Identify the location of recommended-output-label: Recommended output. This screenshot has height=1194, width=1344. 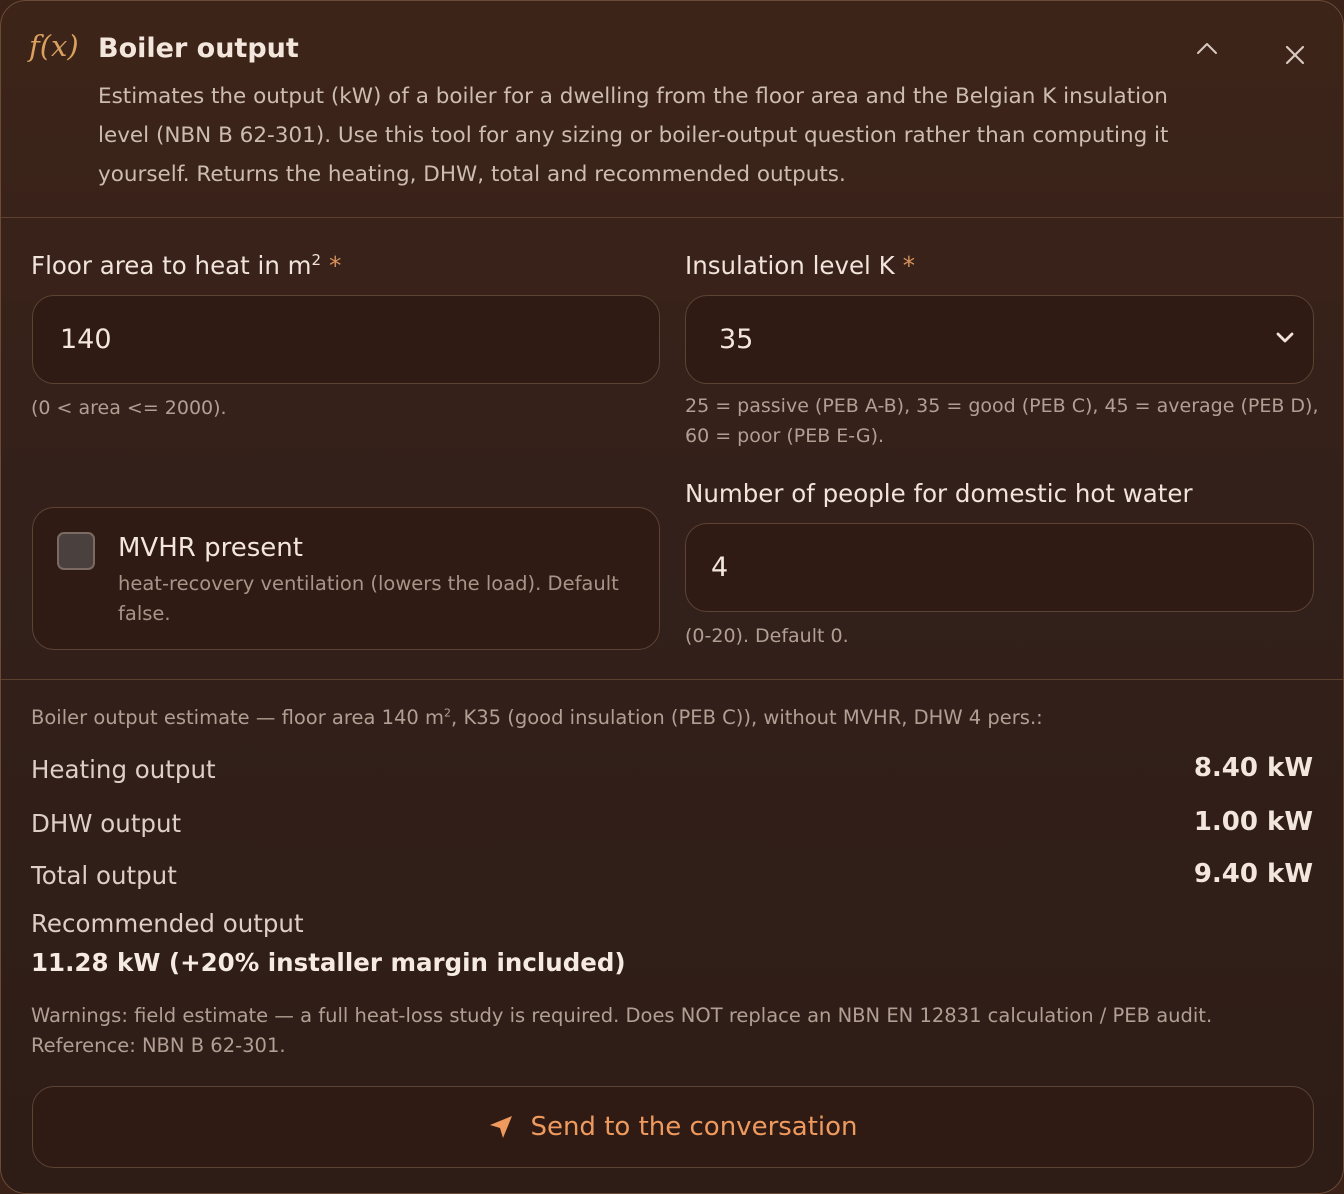
(167, 923).